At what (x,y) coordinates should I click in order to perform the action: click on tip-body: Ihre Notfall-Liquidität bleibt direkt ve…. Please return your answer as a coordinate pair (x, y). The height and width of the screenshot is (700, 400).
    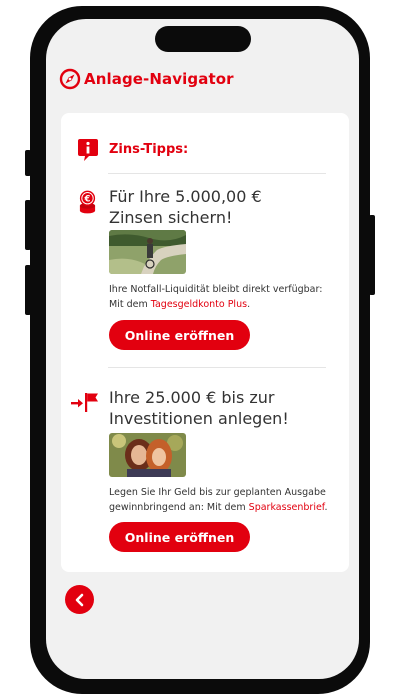
    Looking at the image, I should click on (224, 297).